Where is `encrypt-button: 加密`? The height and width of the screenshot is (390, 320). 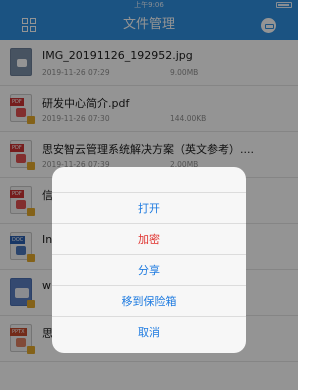
encrypt-button: 加密 is located at coordinates (149, 238).